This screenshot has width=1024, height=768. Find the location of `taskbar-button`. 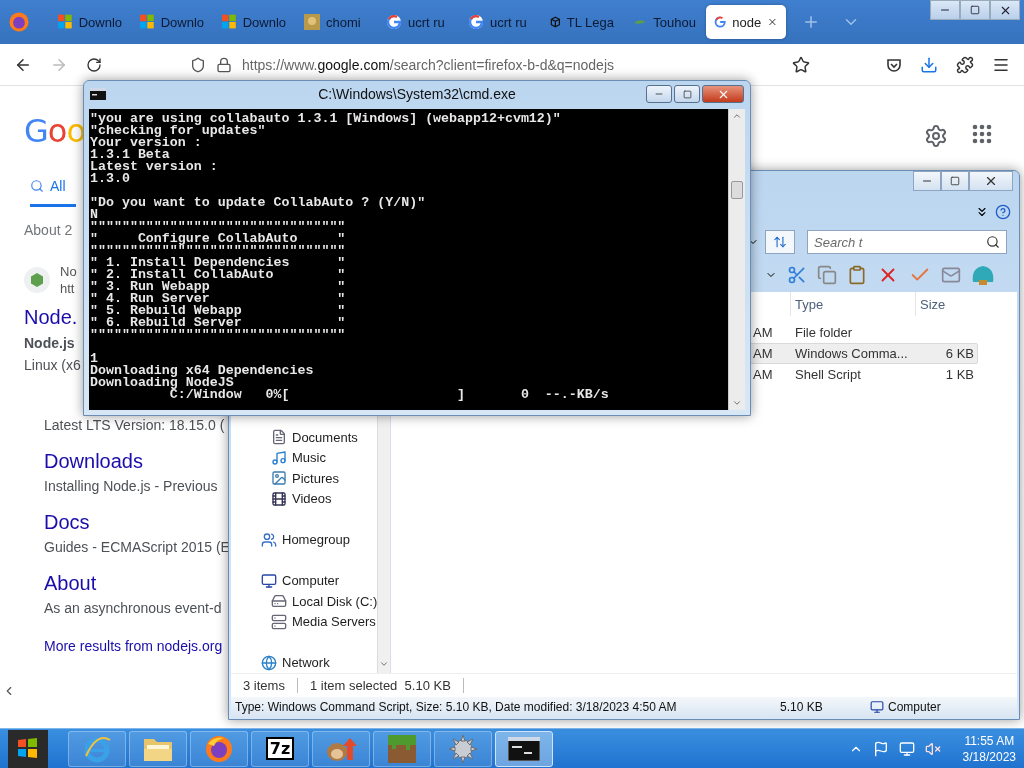

taskbar-button is located at coordinates (524, 748).